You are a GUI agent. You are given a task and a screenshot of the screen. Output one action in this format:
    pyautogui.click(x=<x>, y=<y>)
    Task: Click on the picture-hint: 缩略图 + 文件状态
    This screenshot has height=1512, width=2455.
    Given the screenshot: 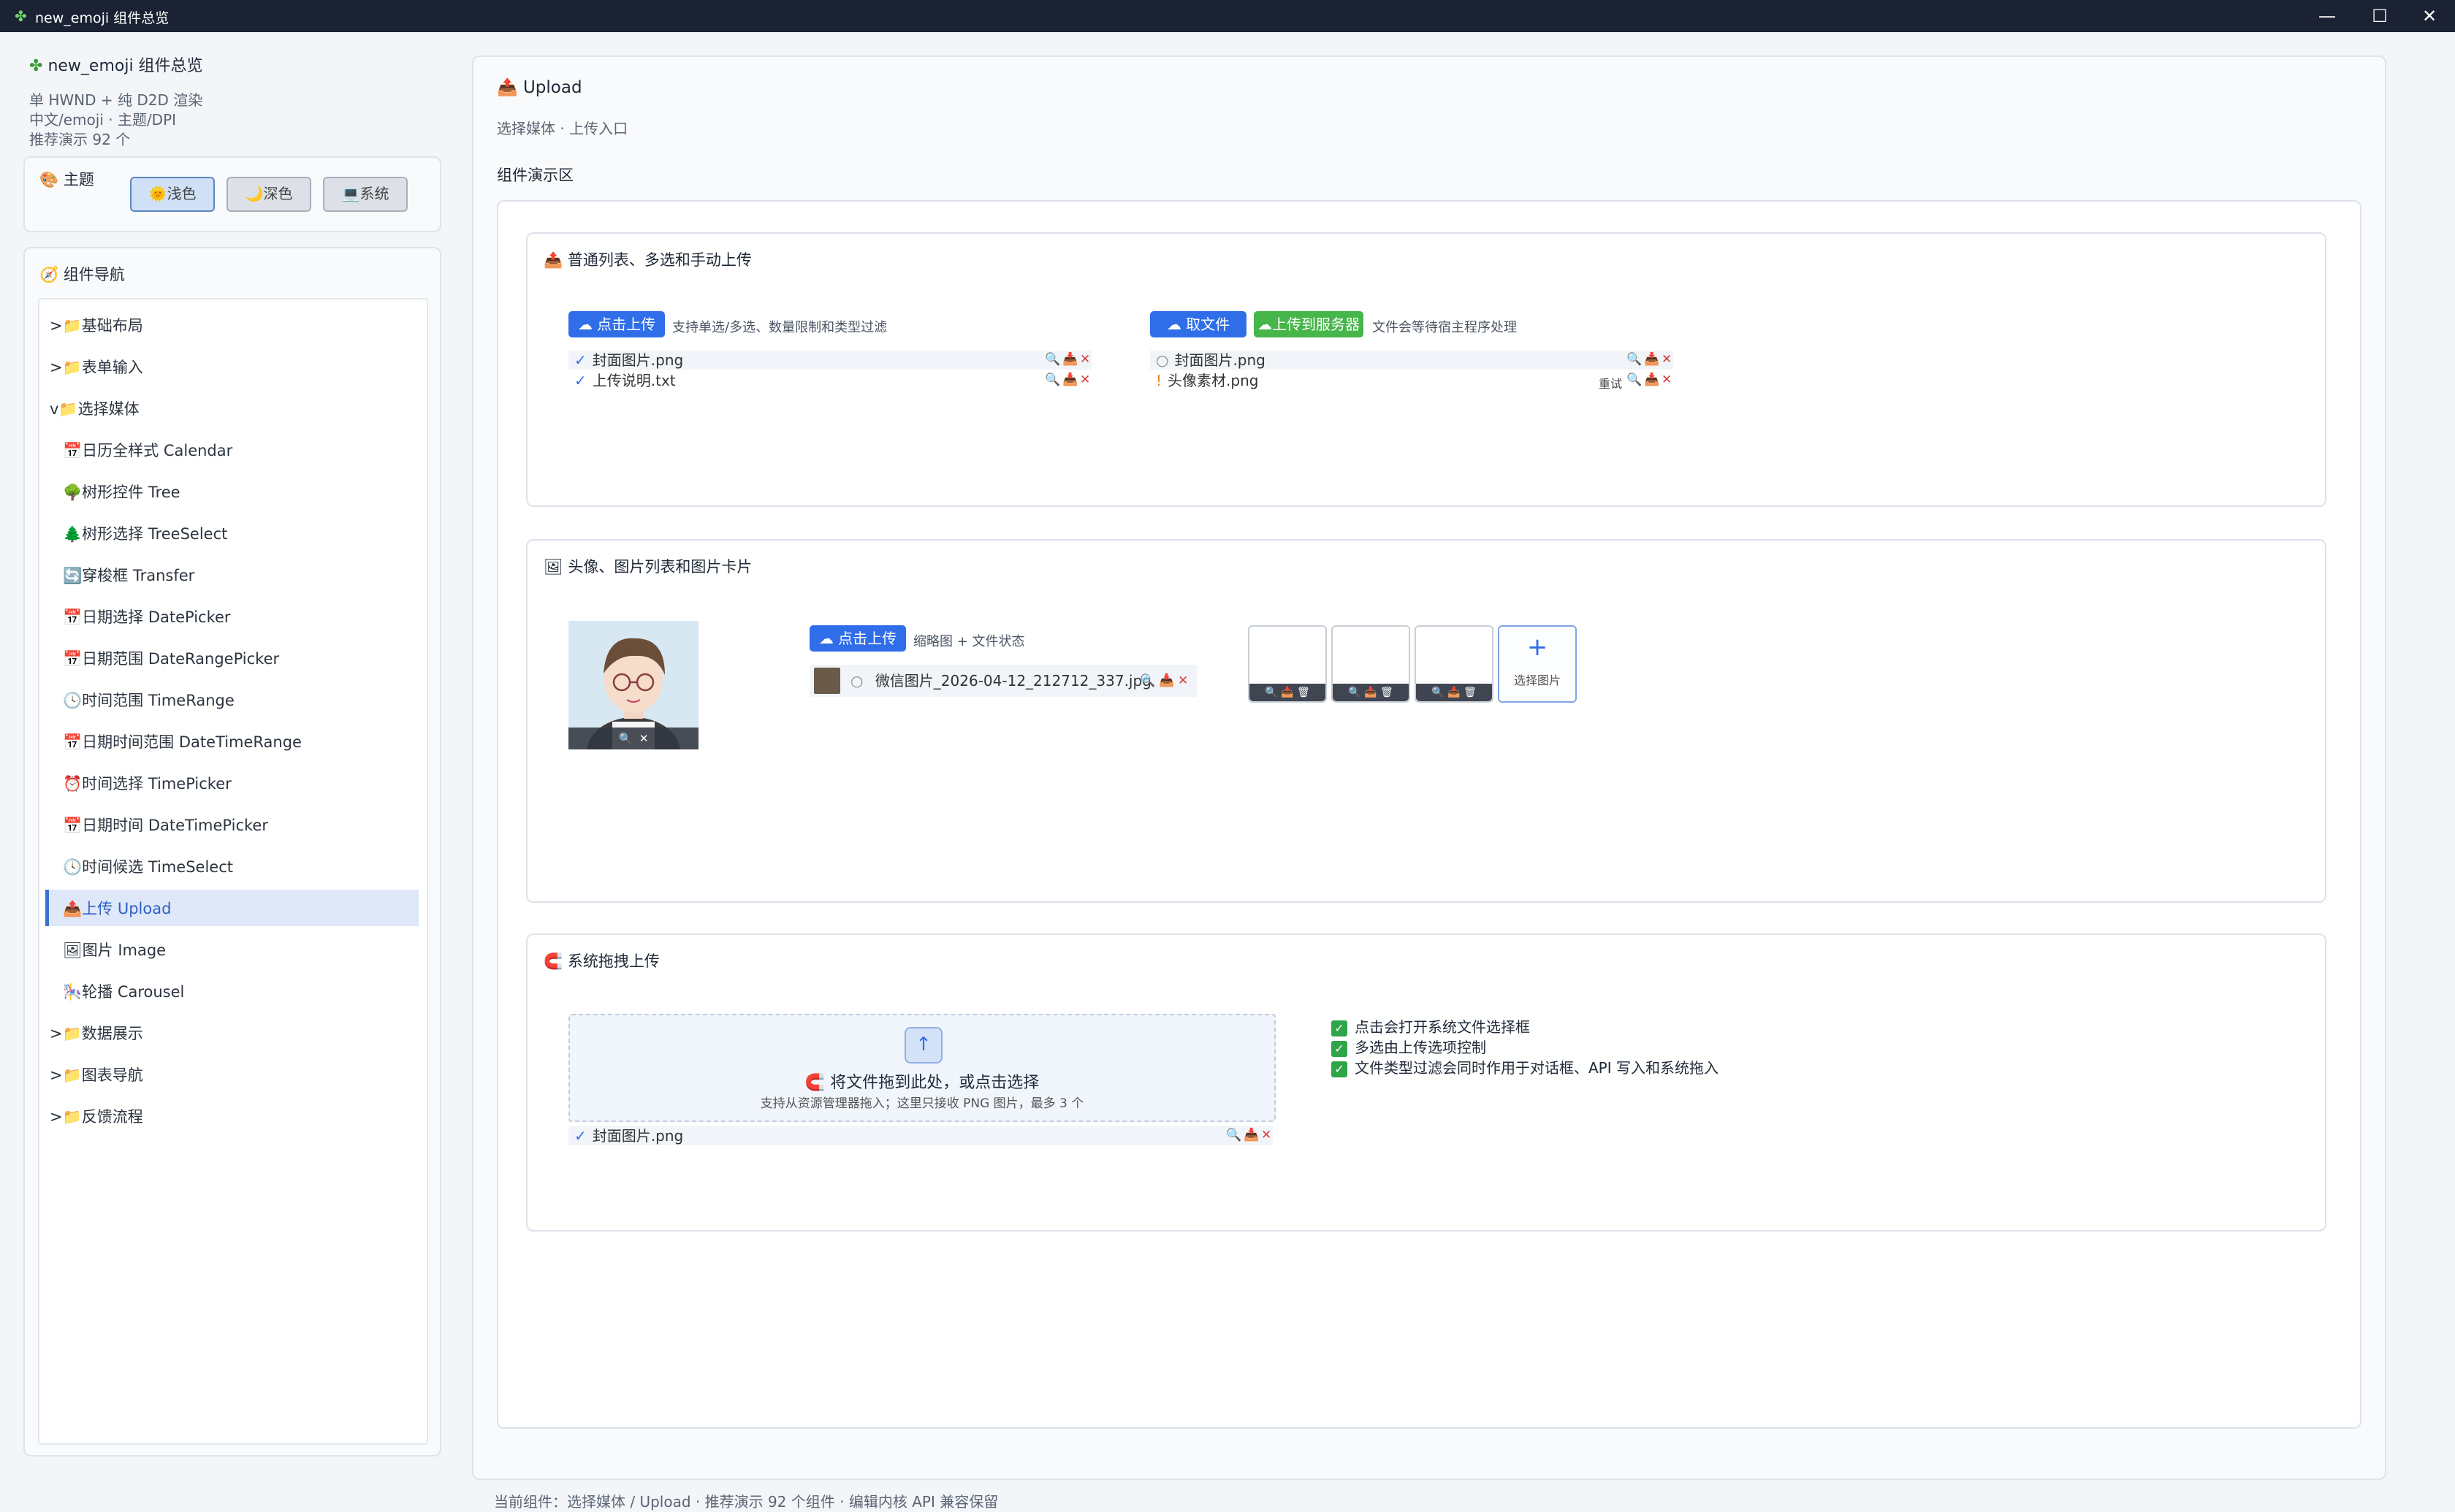 What is the action you would take?
    pyautogui.click(x=969, y=641)
    